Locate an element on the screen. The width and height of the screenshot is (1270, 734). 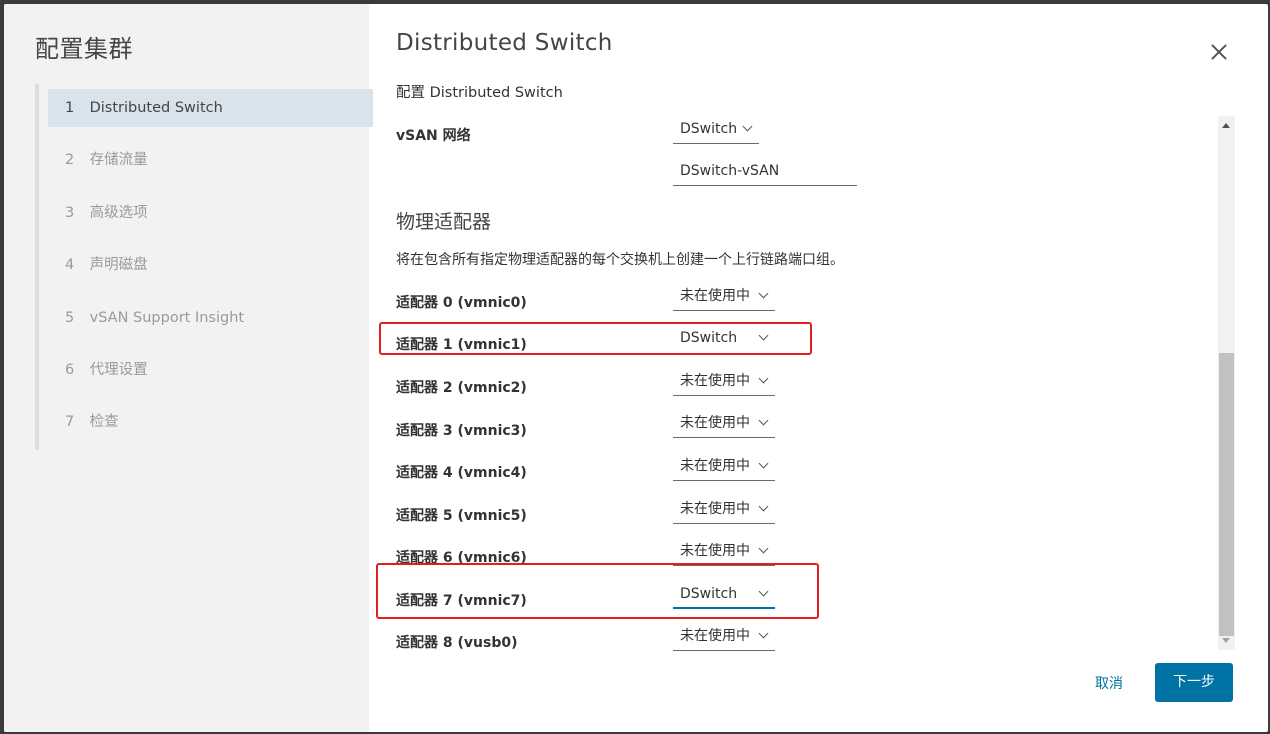
adapter-label: 适配器 5 (vmnic5) is located at coordinates (461, 516).